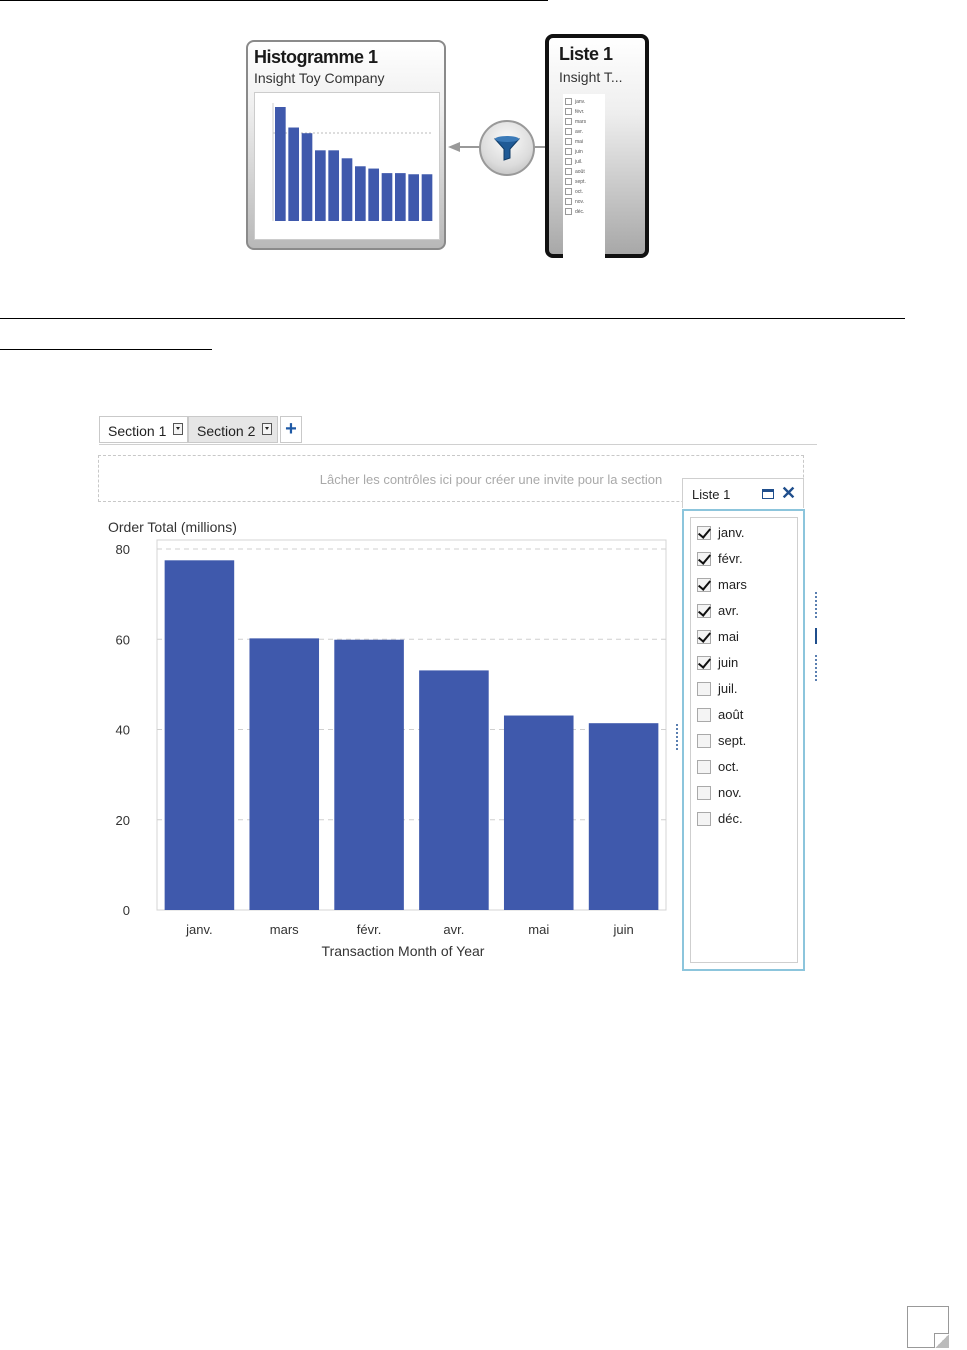 The width and height of the screenshot is (967, 1350). I want to click on resize-grip-right-top, so click(816, 605).